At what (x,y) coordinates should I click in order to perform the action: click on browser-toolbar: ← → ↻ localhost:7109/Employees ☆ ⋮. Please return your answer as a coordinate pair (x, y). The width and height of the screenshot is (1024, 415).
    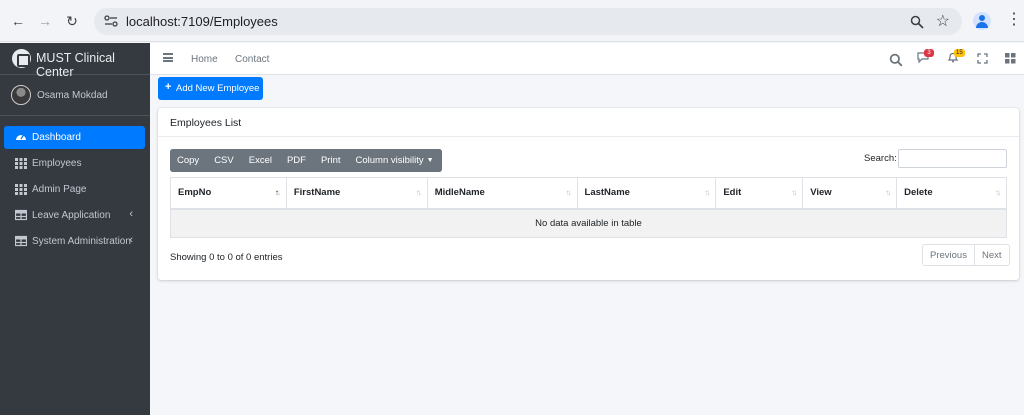
    Looking at the image, I should click on (512, 21).